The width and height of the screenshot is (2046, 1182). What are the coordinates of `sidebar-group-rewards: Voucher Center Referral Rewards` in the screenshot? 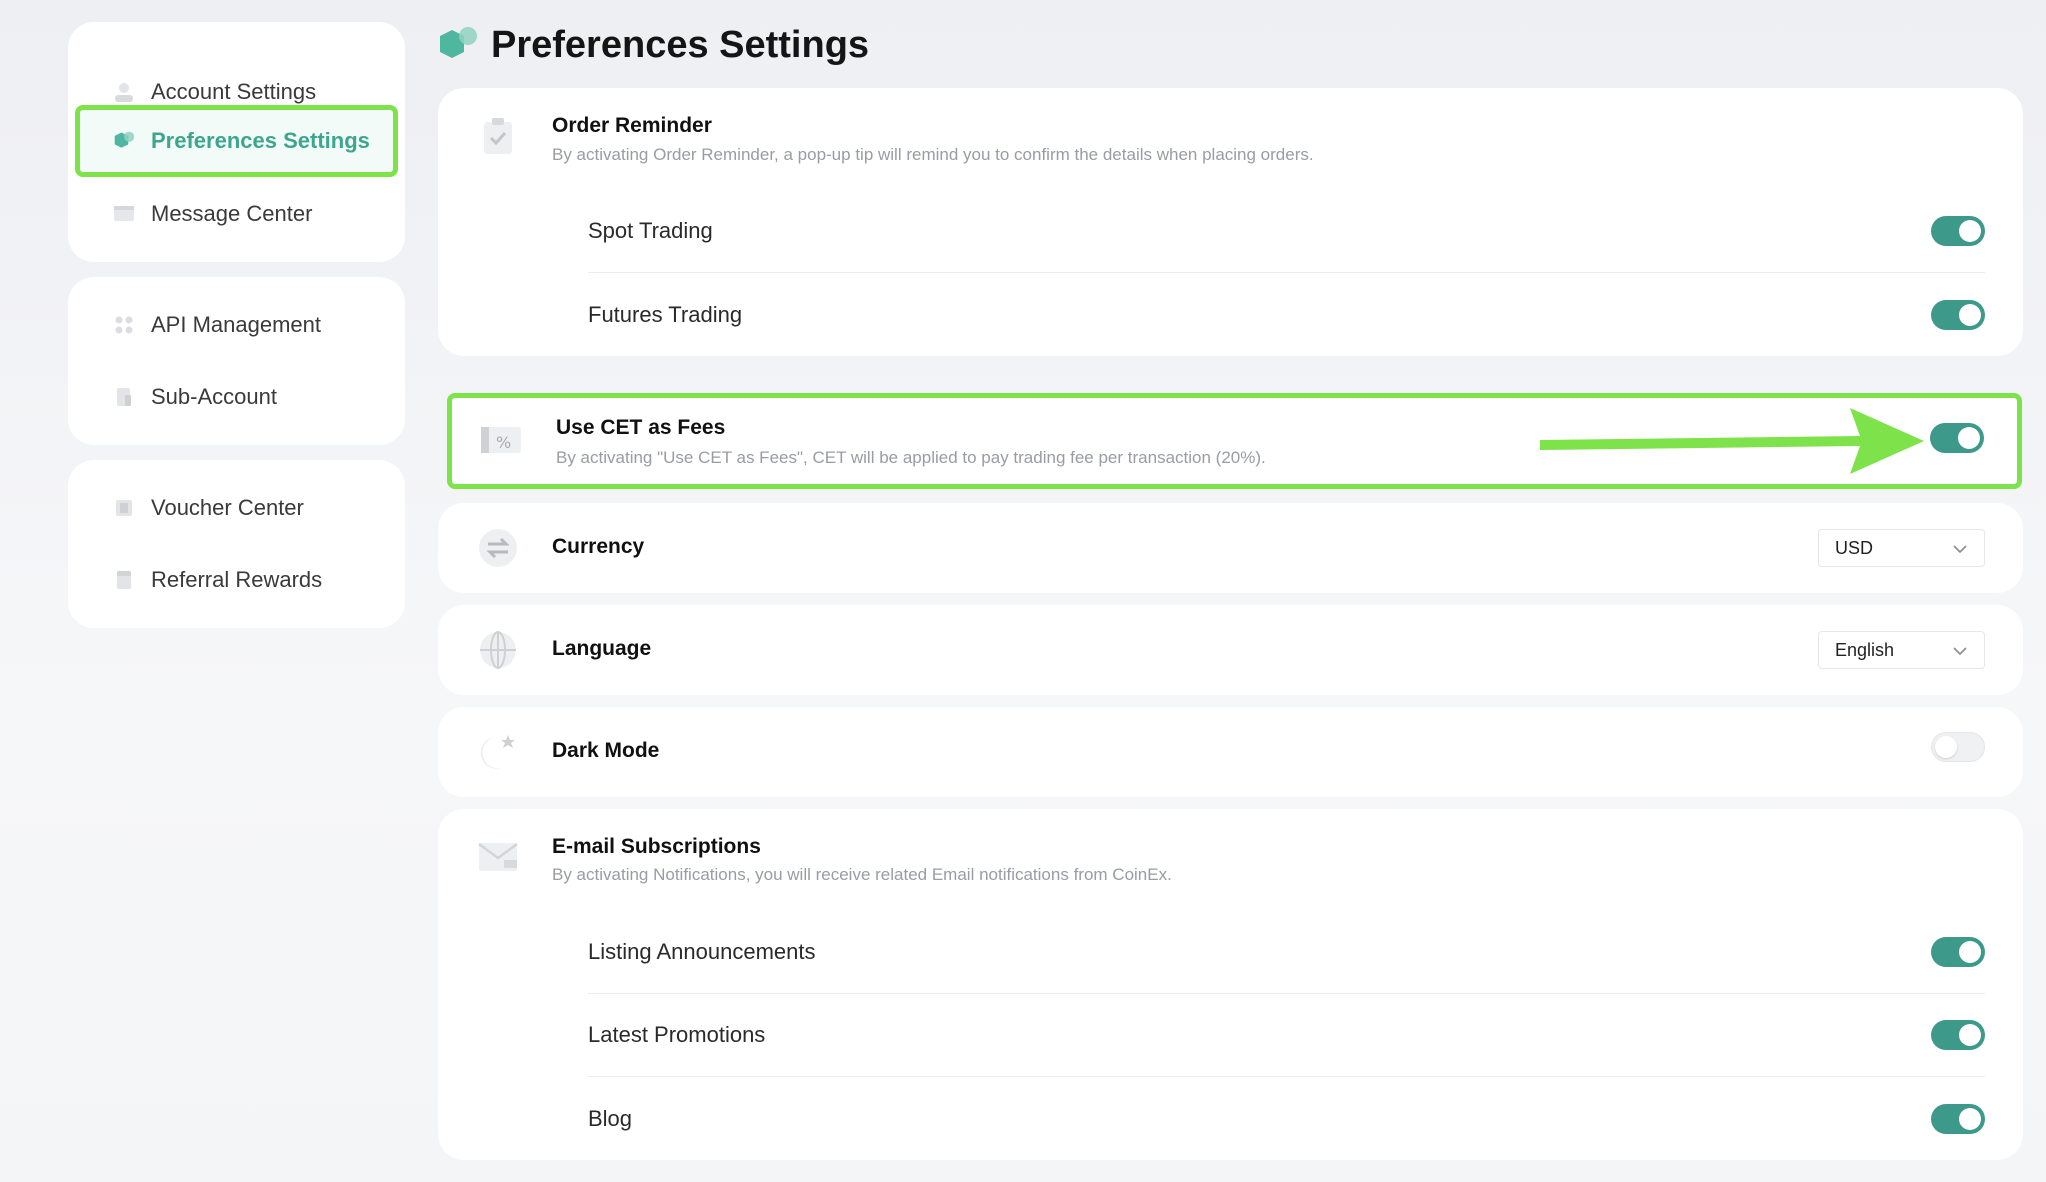 It's located at (236, 544).